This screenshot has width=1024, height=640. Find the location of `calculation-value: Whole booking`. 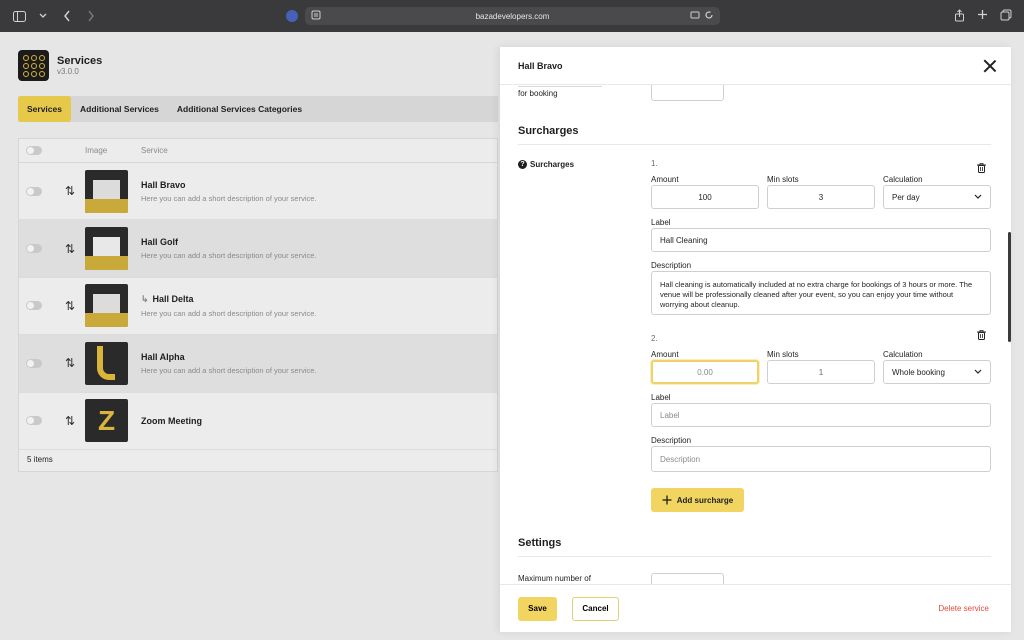

calculation-value: Whole booking is located at coordinates (918, 372).